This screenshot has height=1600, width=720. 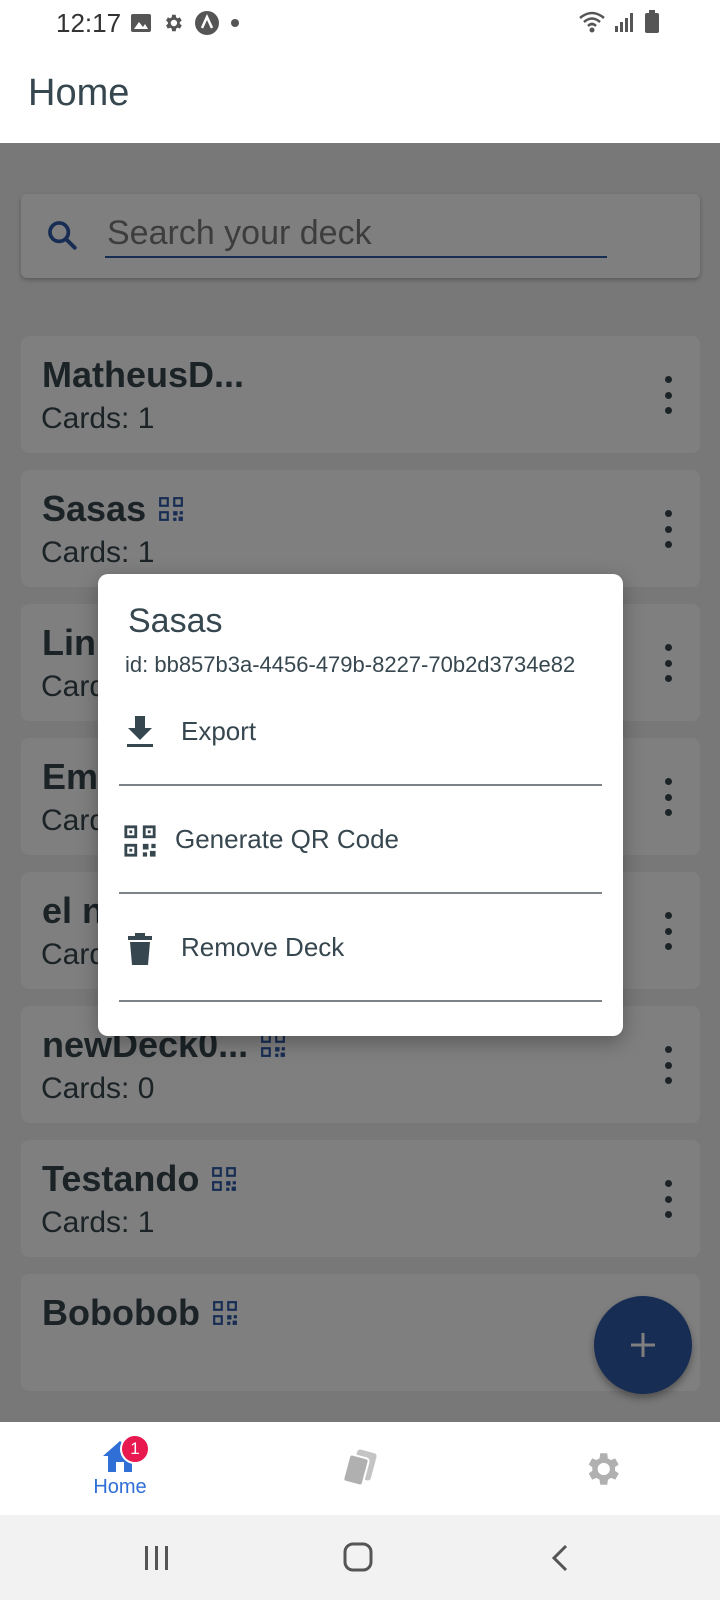 I want to click on nav-cards, so click(x=360, y=1468).